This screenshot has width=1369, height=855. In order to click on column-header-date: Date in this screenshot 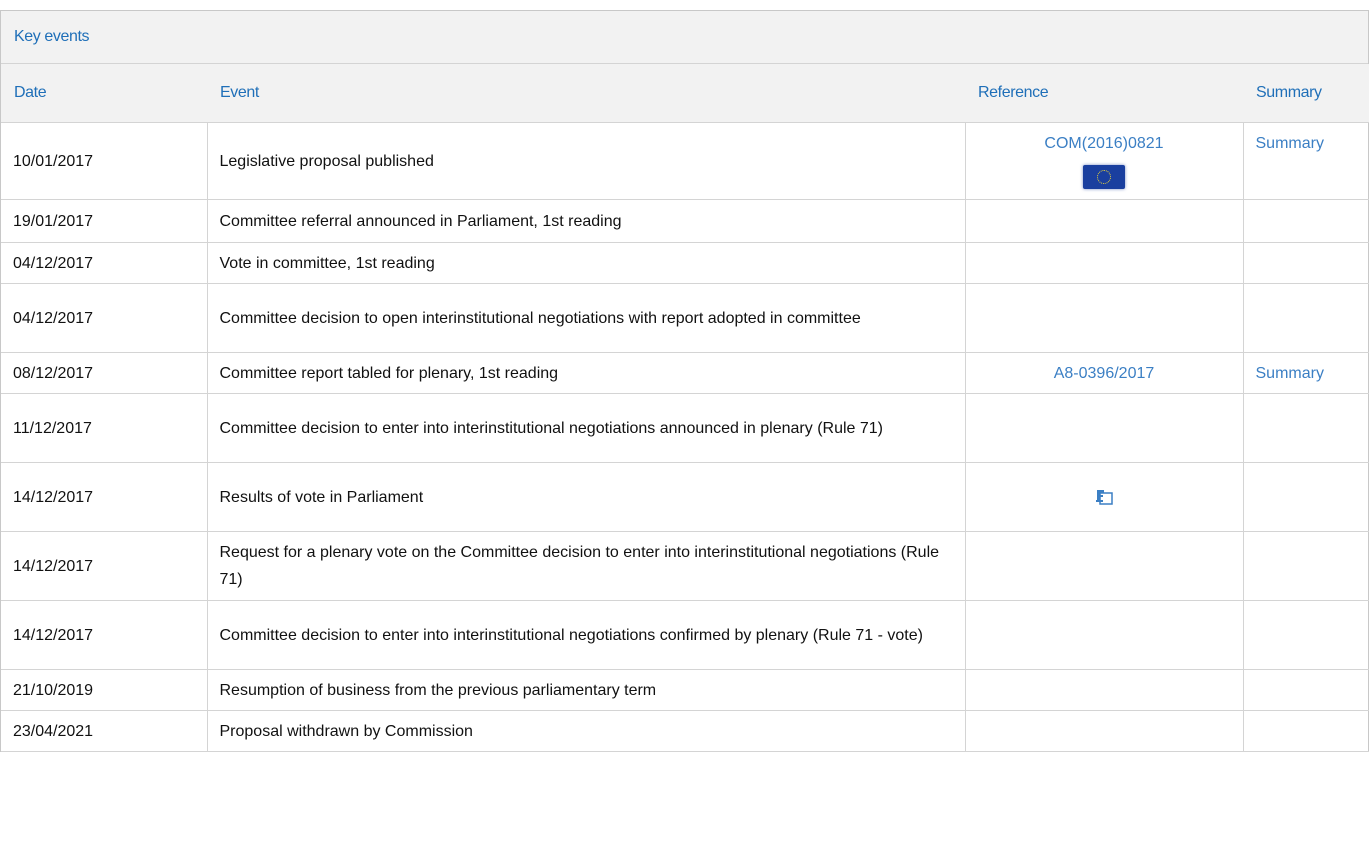, I will do `click(104, 93)`.